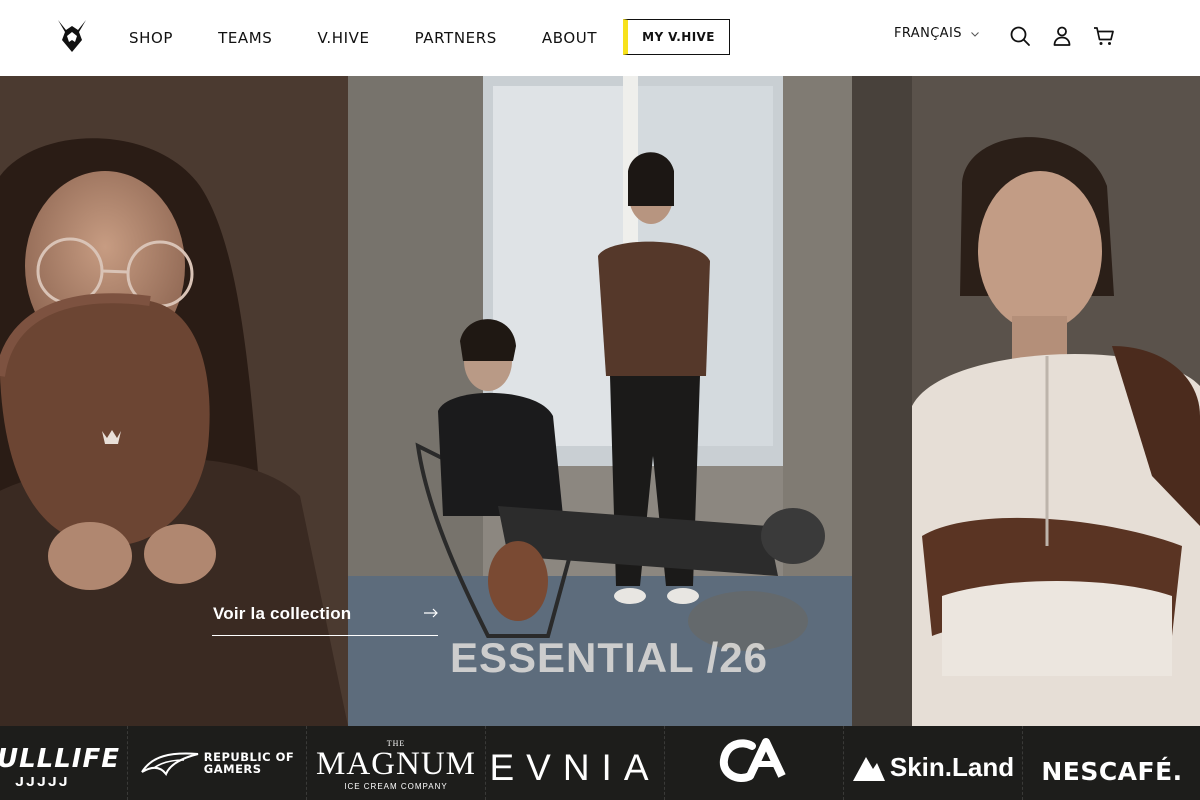 The height and width of the screenshot is (800, 1200). Describe the element at coordinates (396, 786) in the screenshot. I see `partner-magnum-tagline: ICE CREAM COMPANY` at that location.